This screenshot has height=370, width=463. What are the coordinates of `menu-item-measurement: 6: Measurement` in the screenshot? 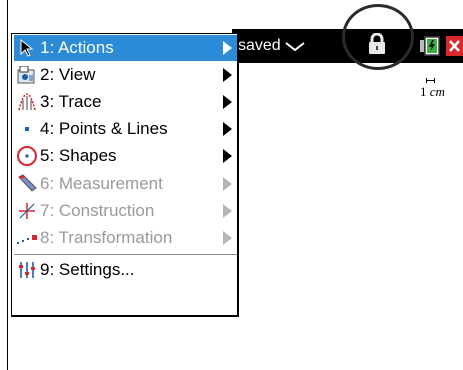 It's located at (125, 184).